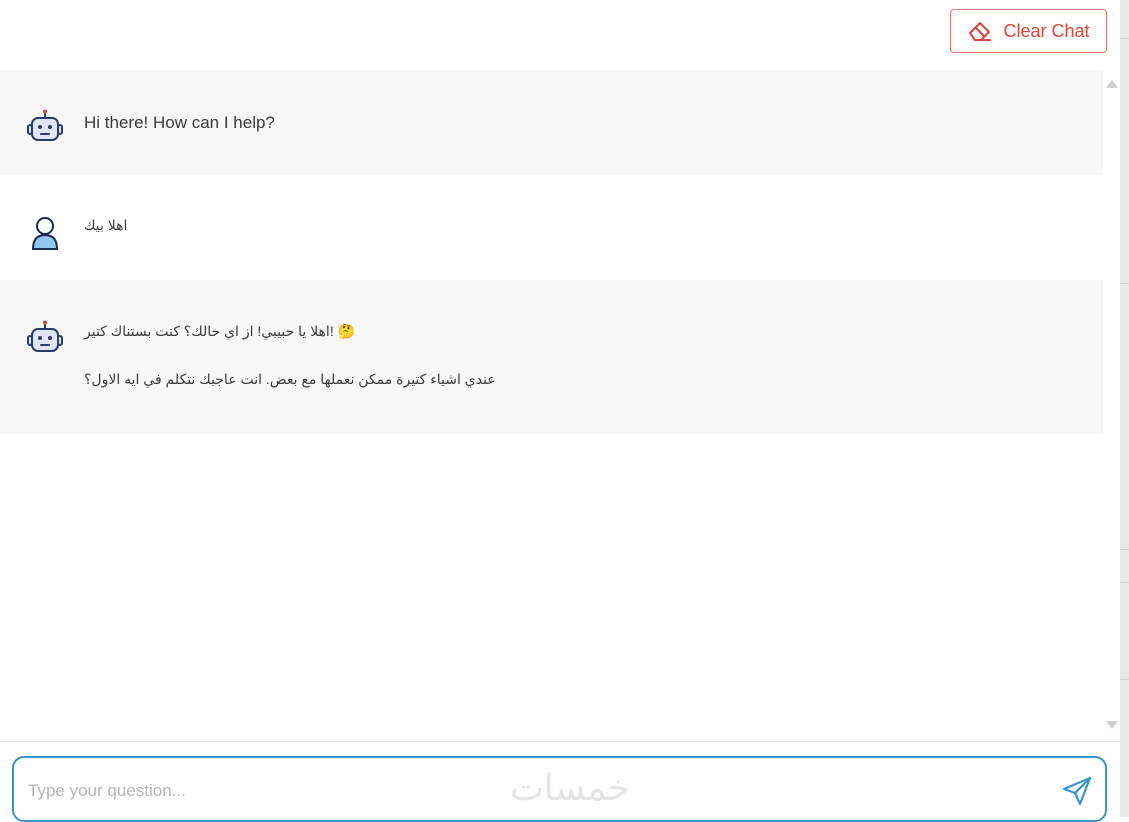 Image resolution: width=1129 pixels, height=822 pixels. Describe the element at coordinates (45, 233) in the screenshot. I see `user-icon` at that location.